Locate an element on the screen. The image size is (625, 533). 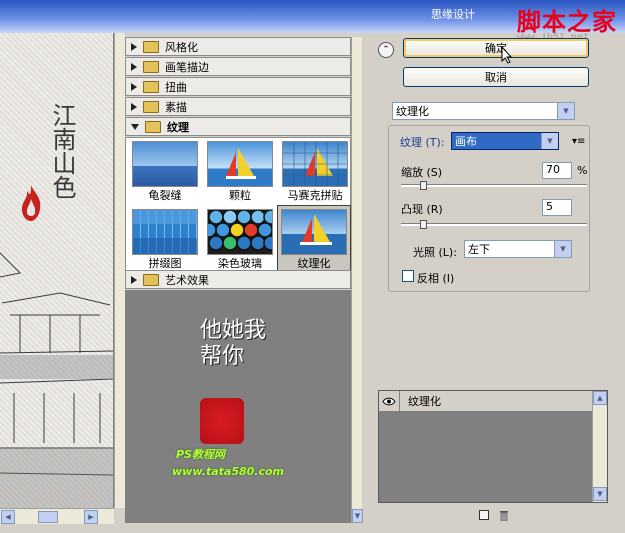
category-sketch: 素描 is located at coordinates (238, 106).